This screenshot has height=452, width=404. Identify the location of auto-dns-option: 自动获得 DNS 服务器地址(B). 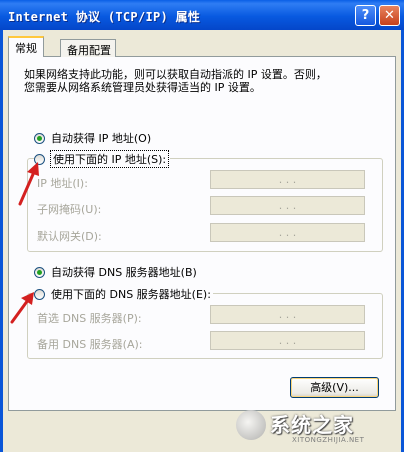
(115, 272).